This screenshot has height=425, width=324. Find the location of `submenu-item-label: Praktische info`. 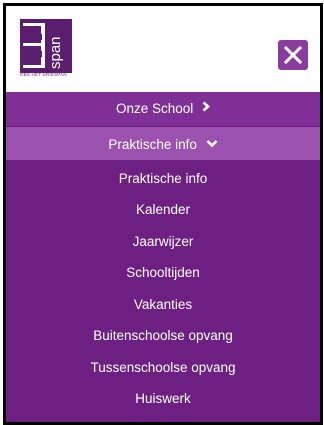

submenu-item-label: Praktische info is located at coordinates (163, 178).